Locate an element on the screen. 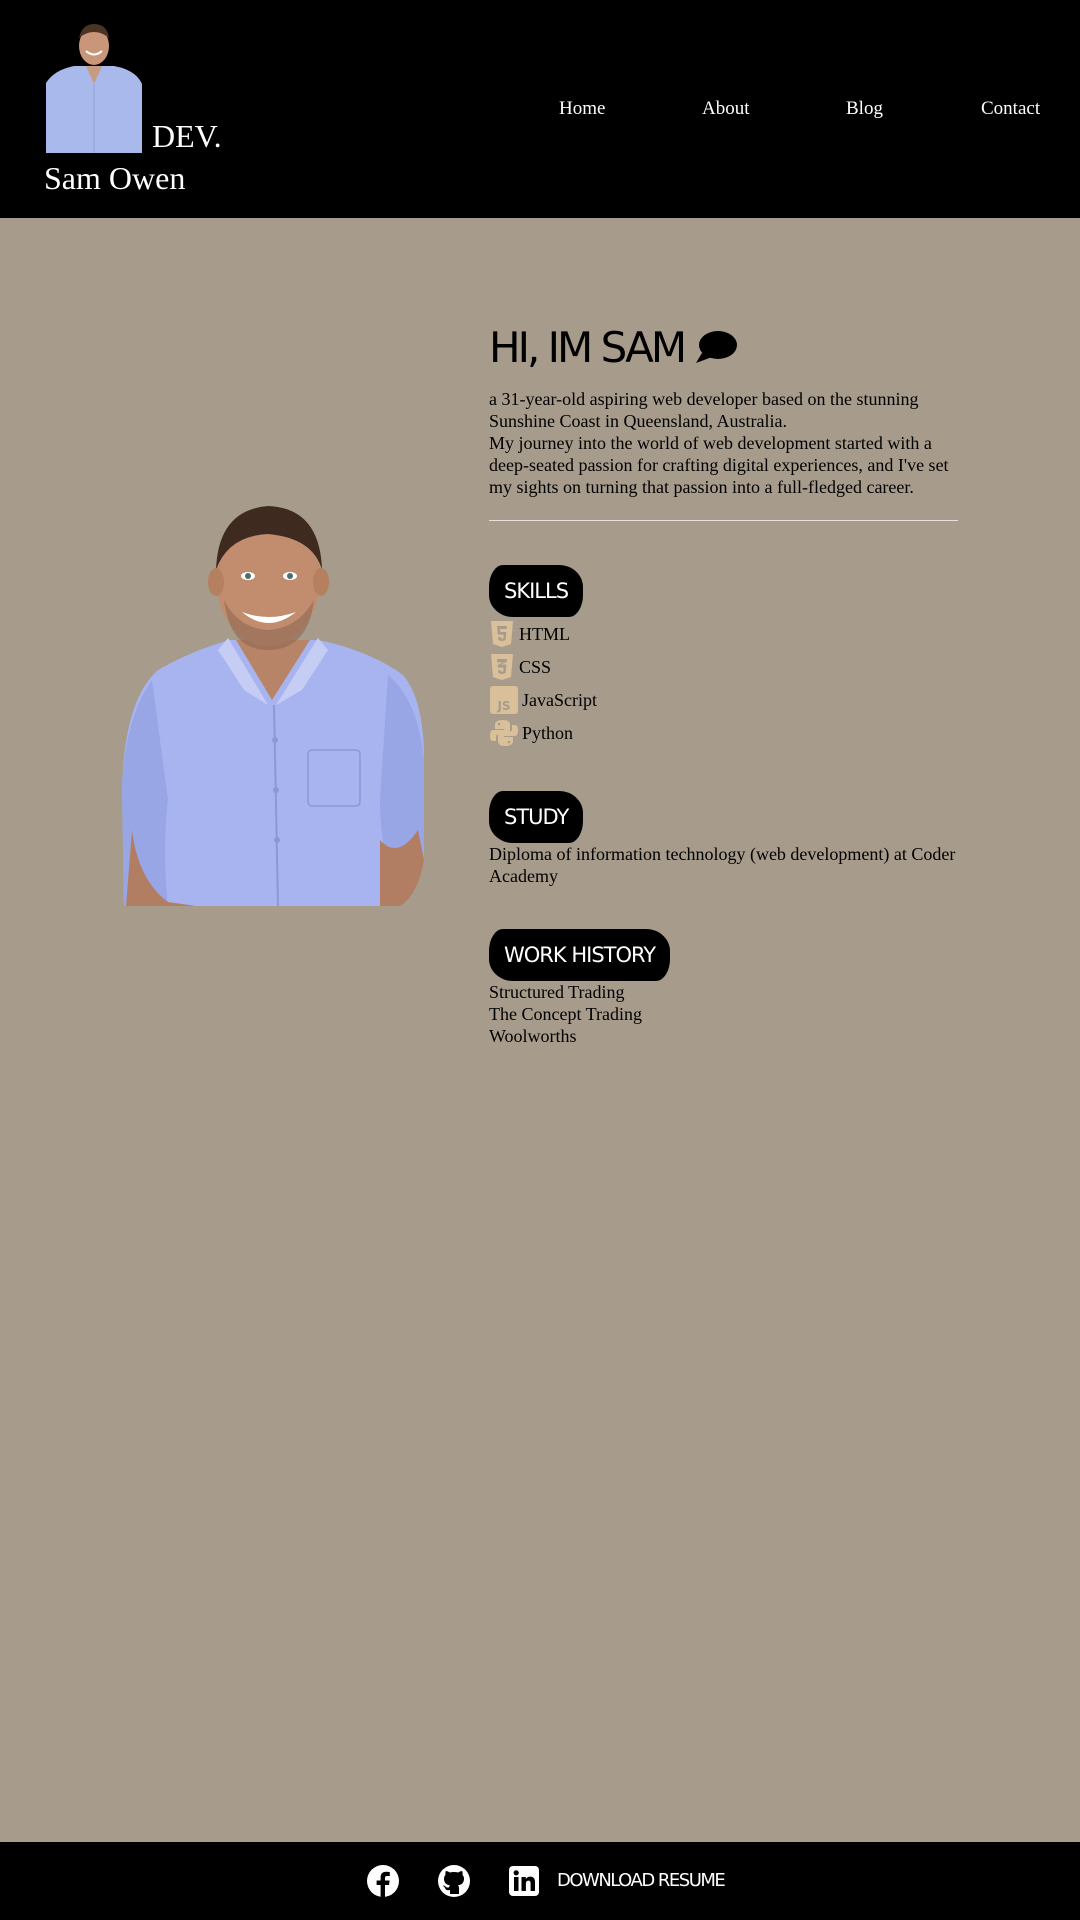 The image size is (1080, 1920). svg-text: JS is located at coordinates (503, 706).